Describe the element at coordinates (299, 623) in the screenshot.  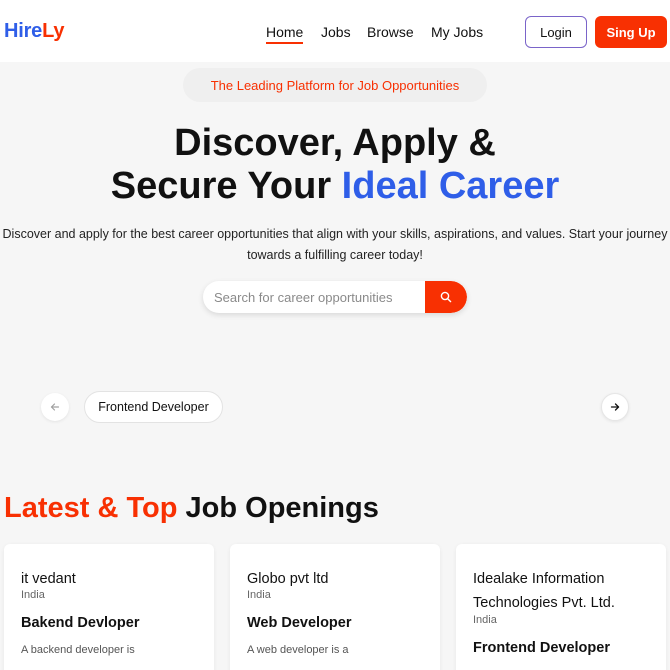
I see `job-role: Web Developer` at that location.